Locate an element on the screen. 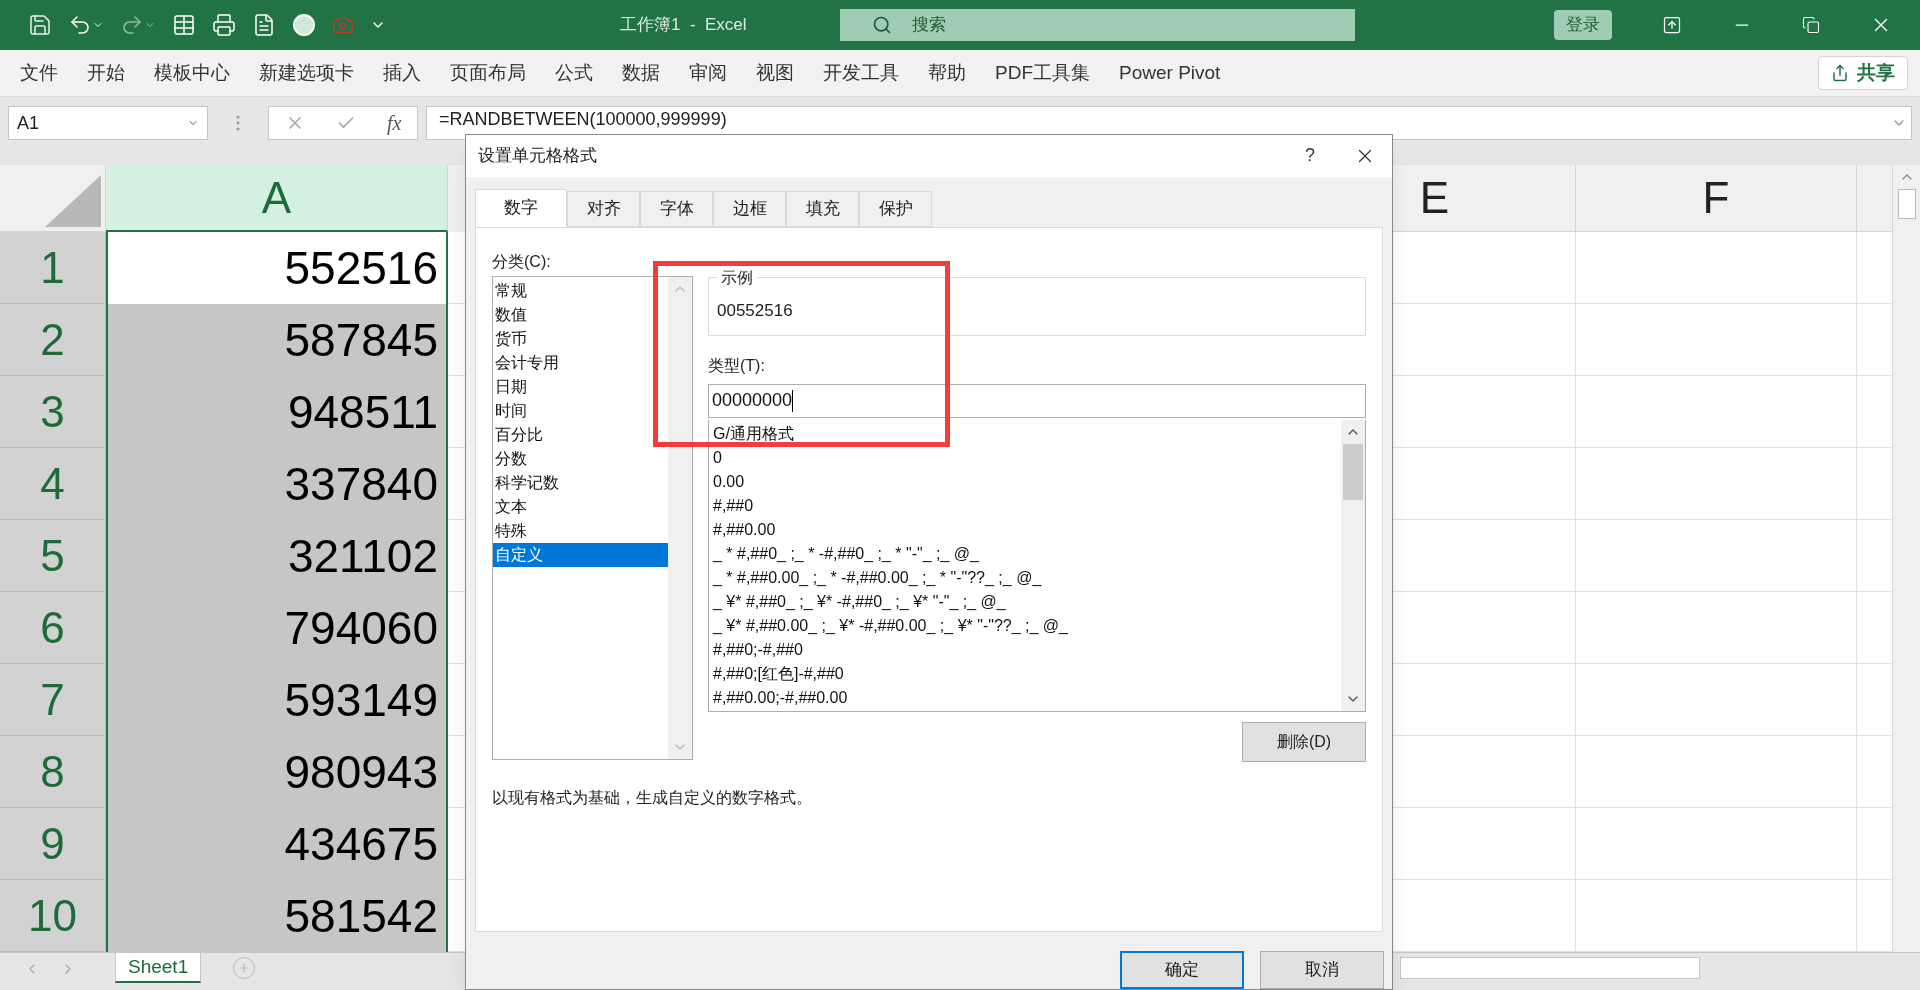 The image size is (1920, 990). cell-value: 794060 is located at coordinates (361, 628).